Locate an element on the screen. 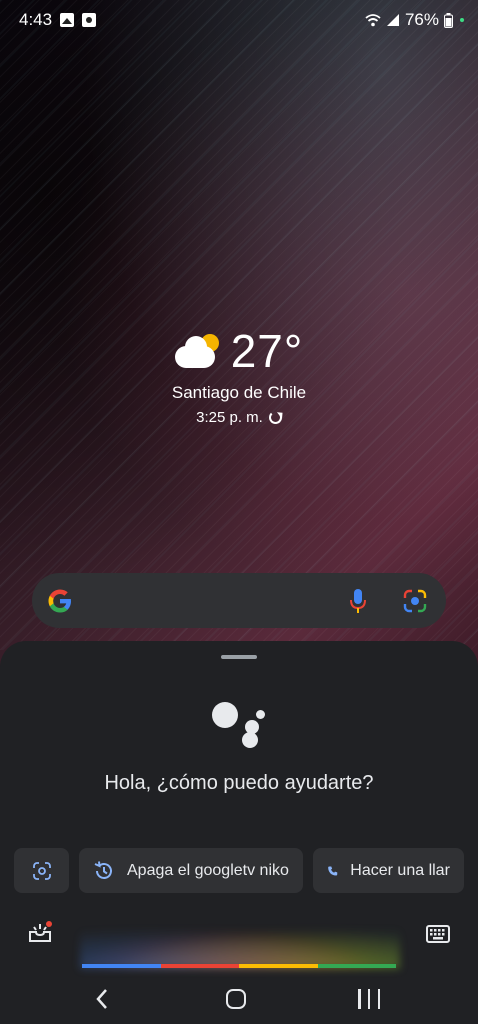 The width and height of the screenshot is (478, 1024). signal-icon is located at coordinates (393, 20).